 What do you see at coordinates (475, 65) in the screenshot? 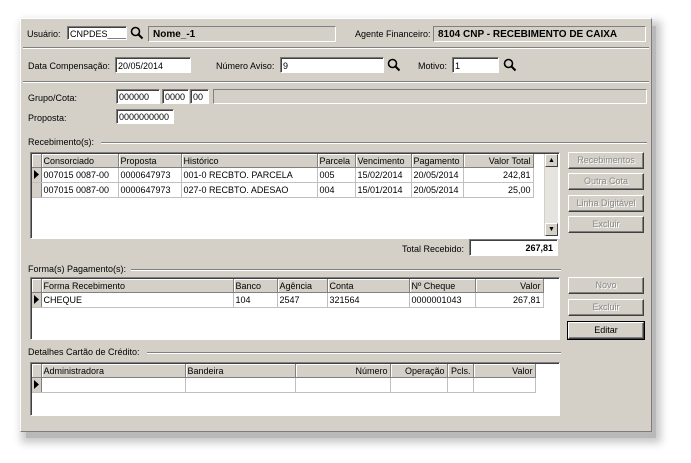
I see `motivo-field: 1` at bounding box center [475, 65].